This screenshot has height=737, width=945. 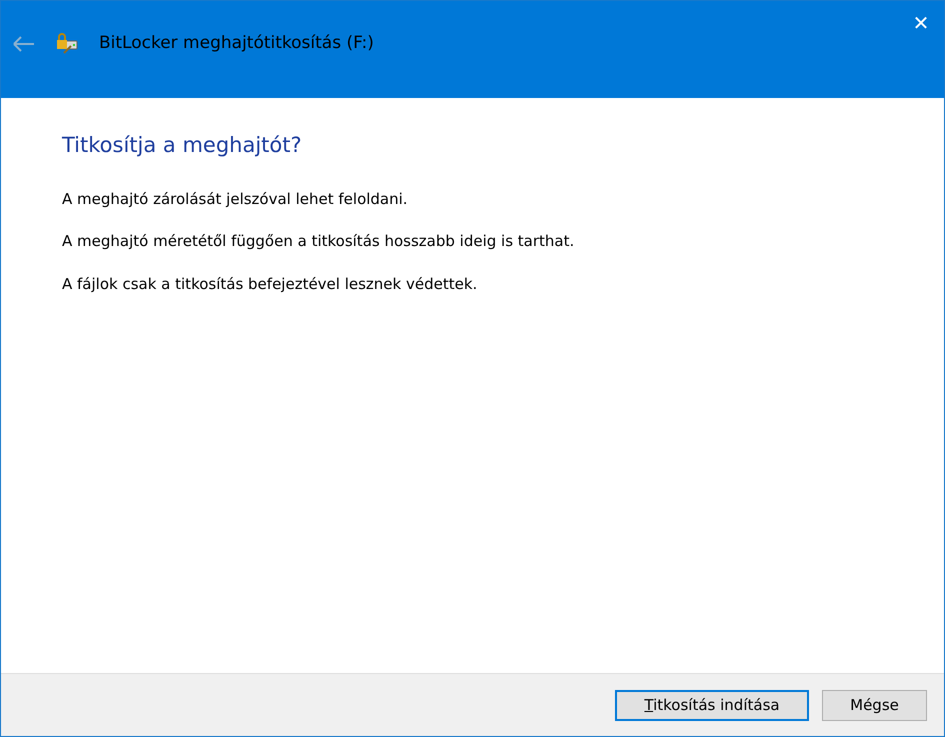 What do you see at coordinates (236, 43) in the screenshot?
I see `window-title: BitLocker meghajtótitkosítás (F:)` at bounding box center [236, 43].